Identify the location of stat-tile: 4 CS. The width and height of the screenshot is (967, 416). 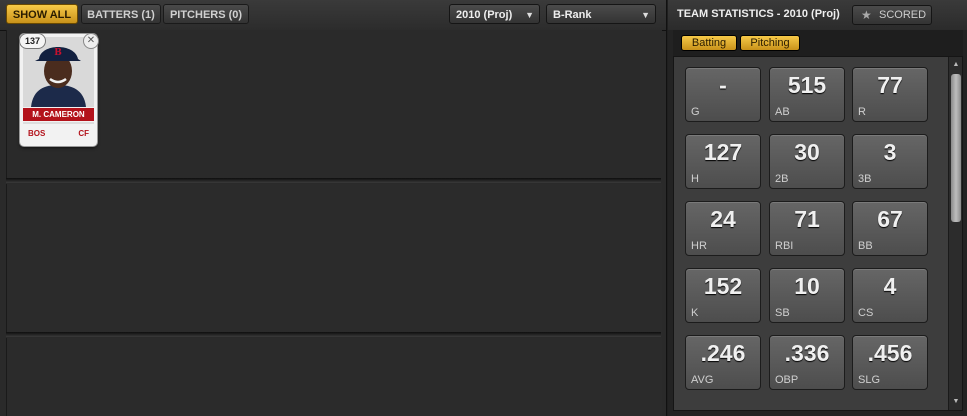
(890, 295).